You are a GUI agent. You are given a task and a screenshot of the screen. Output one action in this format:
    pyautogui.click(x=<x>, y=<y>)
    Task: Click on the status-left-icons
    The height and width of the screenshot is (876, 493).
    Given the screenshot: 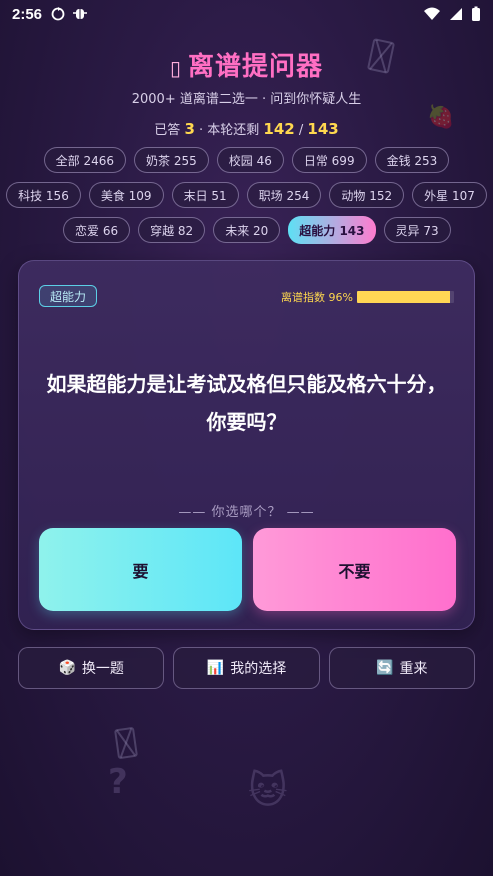 What is the action you would take?
    pyautogui.click(x=69, y=14)
    